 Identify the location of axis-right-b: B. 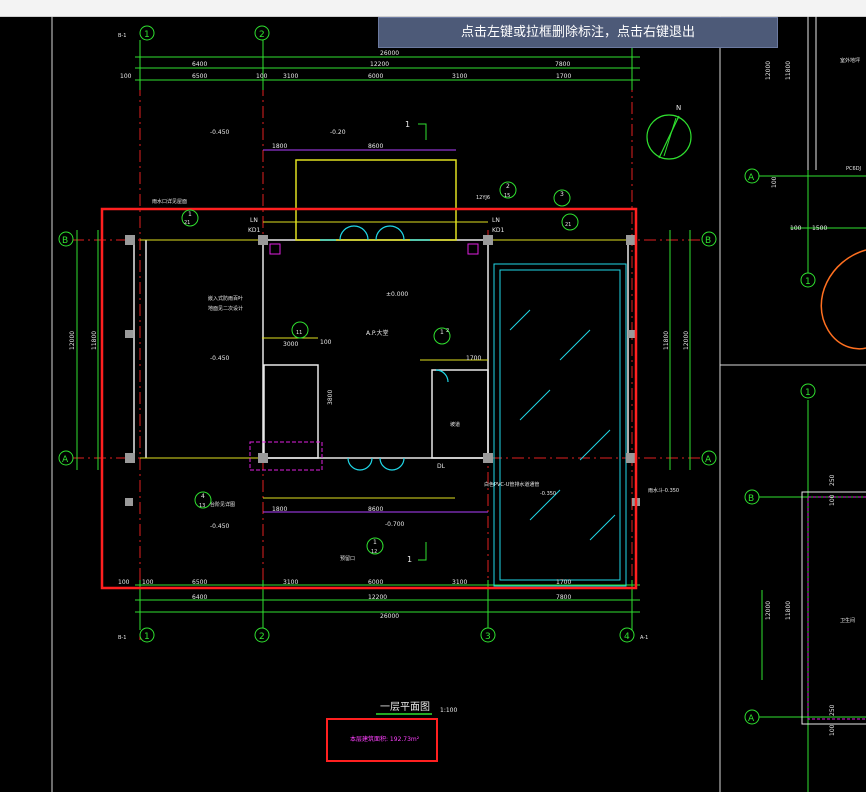
(708, 241).